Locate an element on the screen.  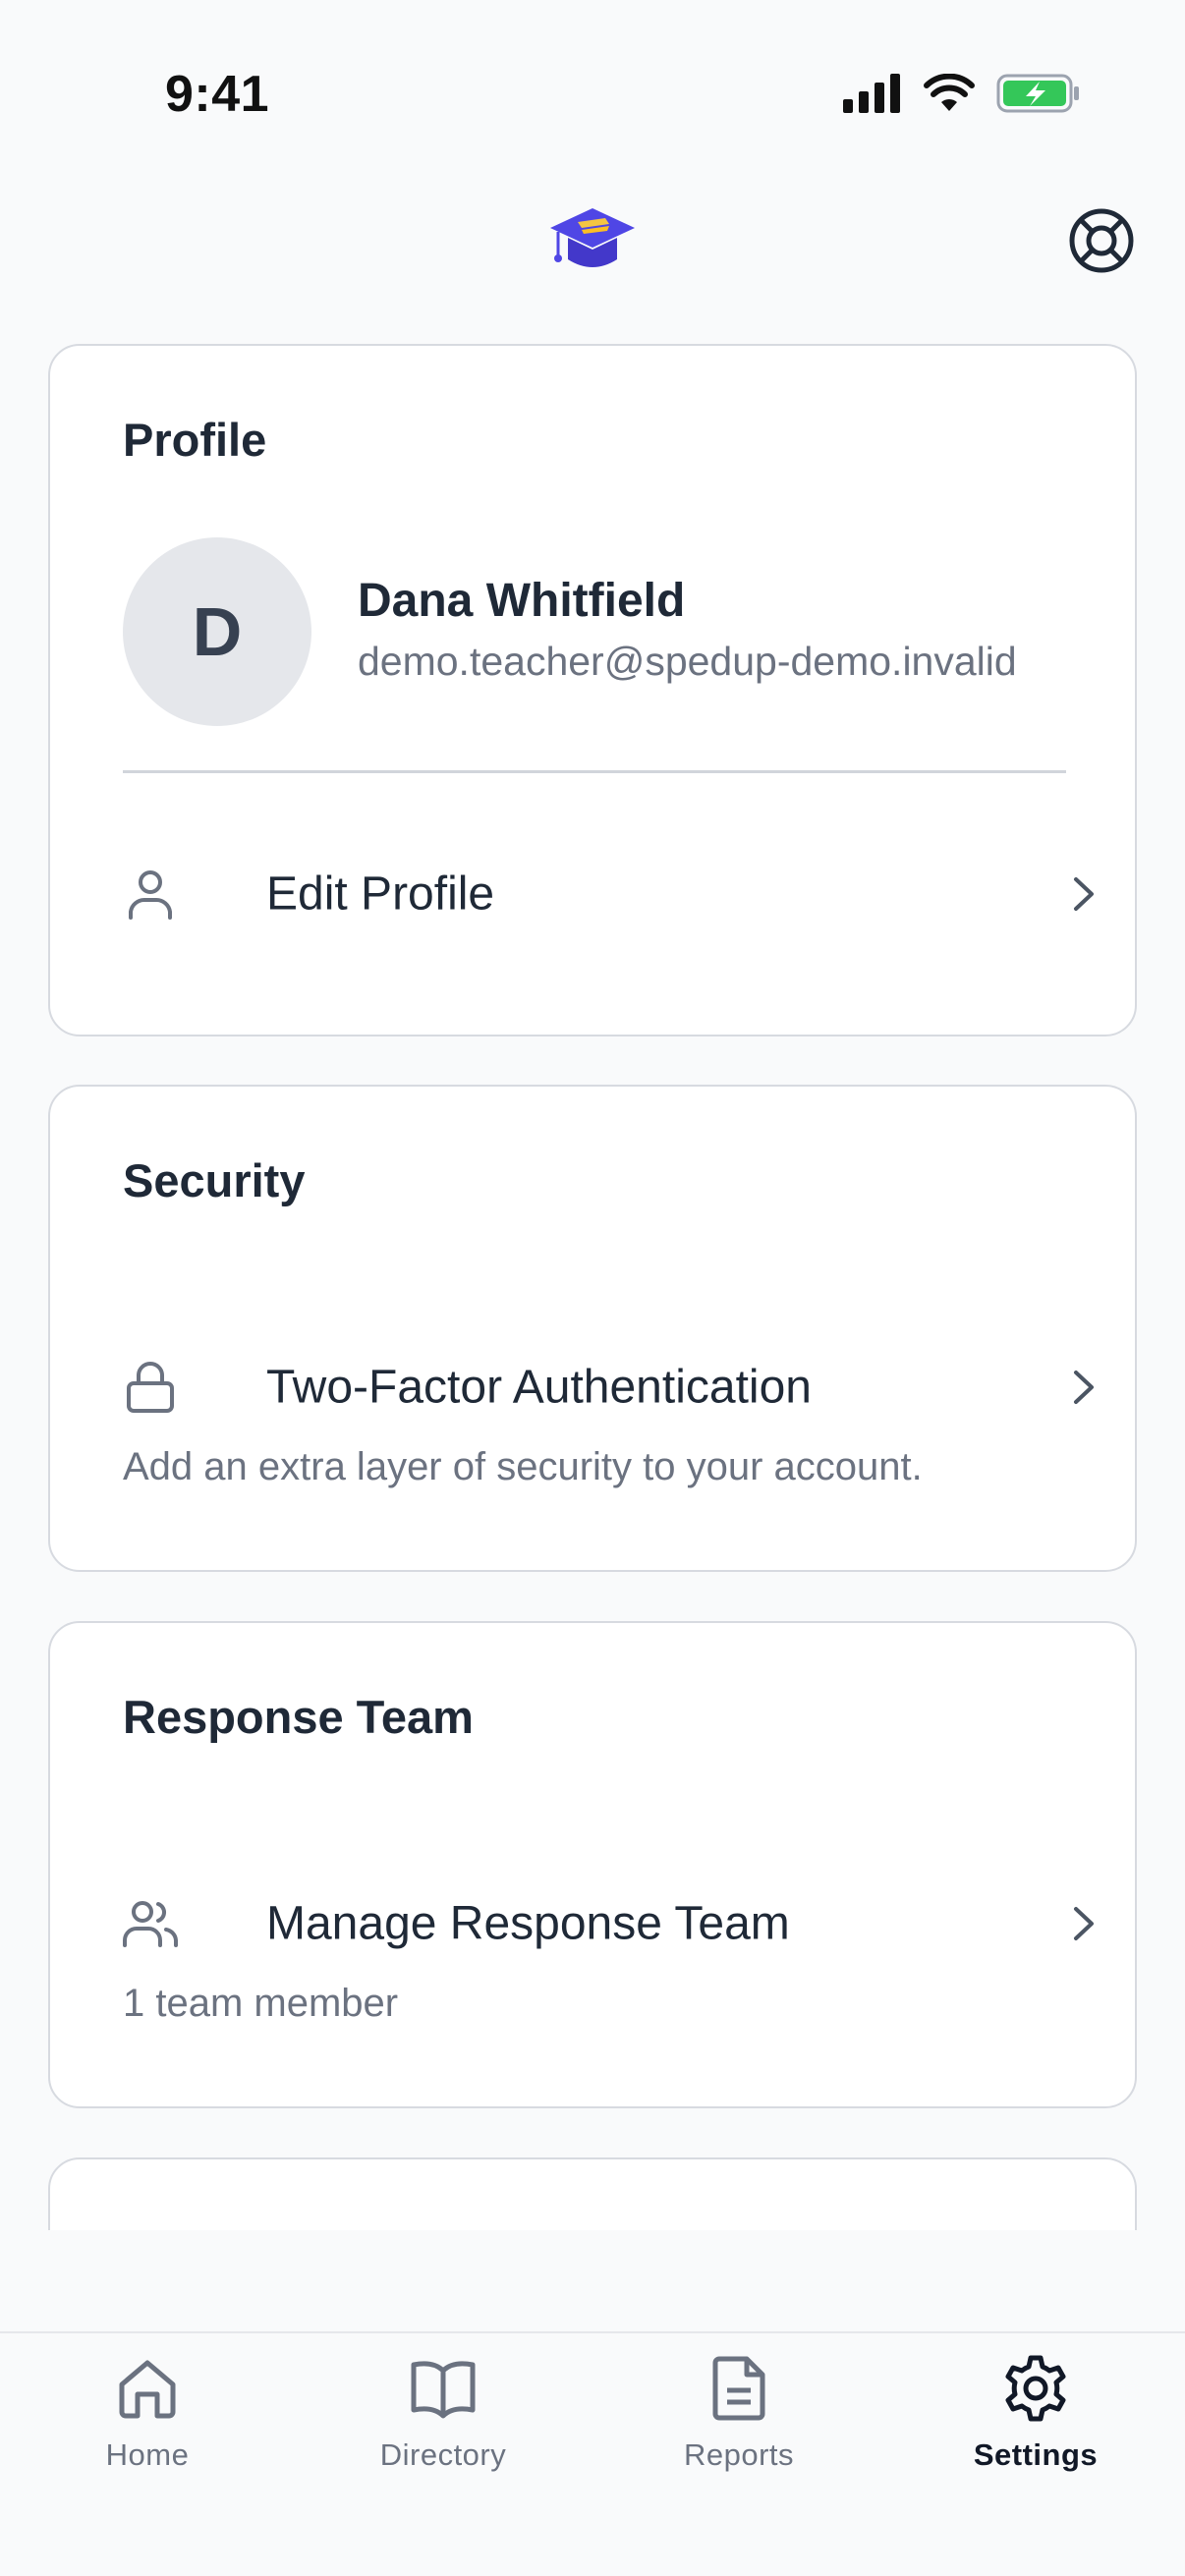
wifi-icon is located at coordinates (950, 92).